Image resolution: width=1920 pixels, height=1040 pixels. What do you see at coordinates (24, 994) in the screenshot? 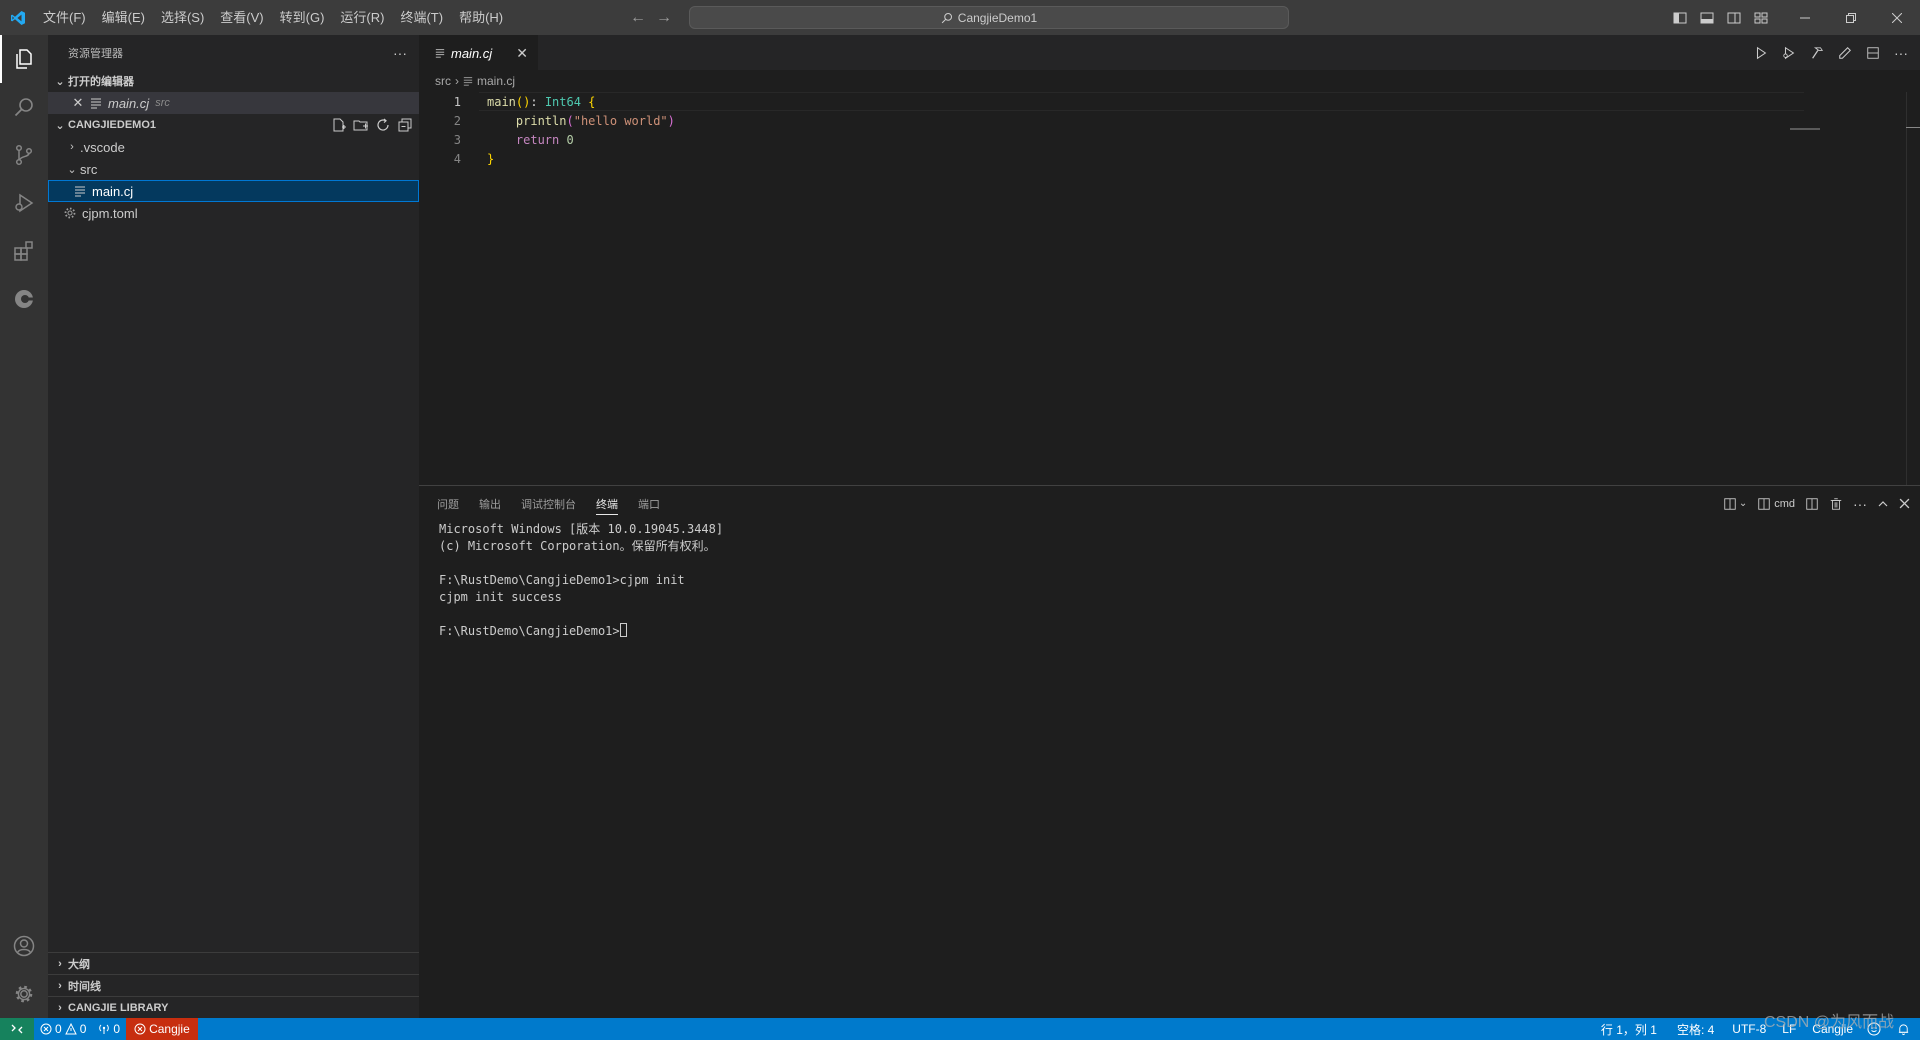
I see `settings-gear-icon` at bounding box center [24, 994].